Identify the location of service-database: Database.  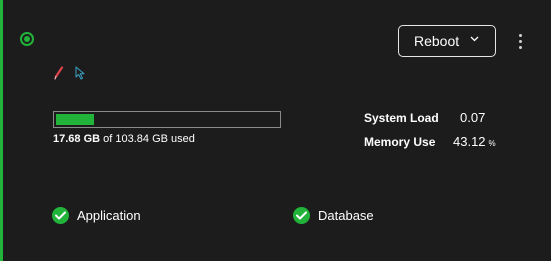
(333, 215).